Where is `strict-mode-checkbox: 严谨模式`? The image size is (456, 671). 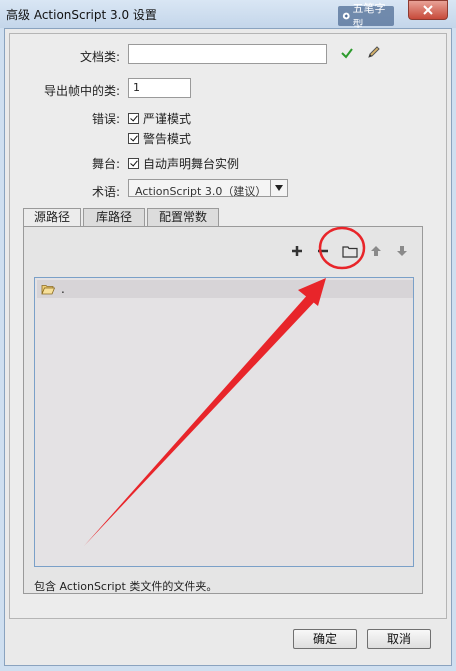 strict-mode-checkbox: 严谨模式 is located at coordinates (159, 118).